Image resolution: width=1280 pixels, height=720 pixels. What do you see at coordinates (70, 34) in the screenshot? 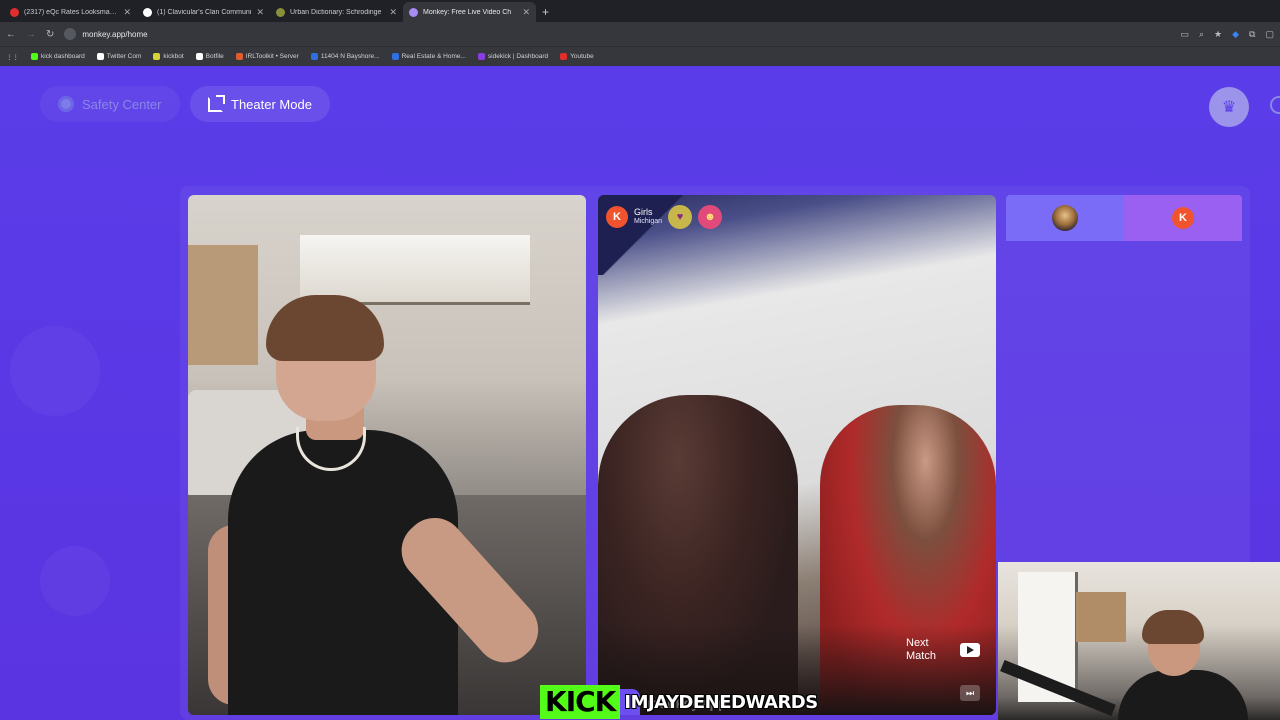
I see `site-info-icon` at bounding box center [70, 34].